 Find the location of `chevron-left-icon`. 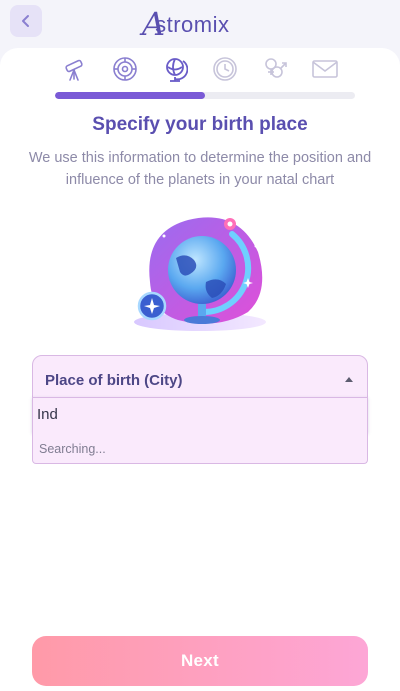

chevron-left-icon is located at coordinates (25, 21).